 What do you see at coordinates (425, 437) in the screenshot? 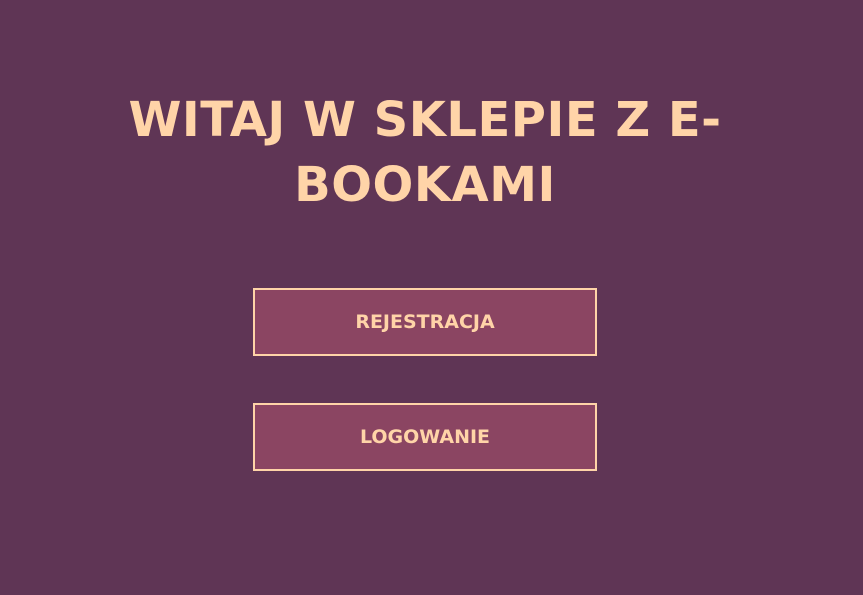
I see `login-button: LOGOWANIE` at bounding box center [425, 437].